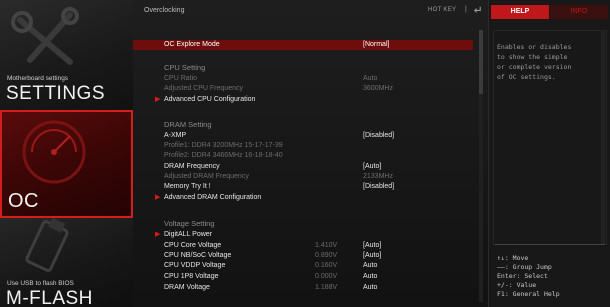 This screenshot has height=307, width=610. Describe the element at coordinates (532, 57) in the screenshot. I see `help-line: to show the simple` at that location.